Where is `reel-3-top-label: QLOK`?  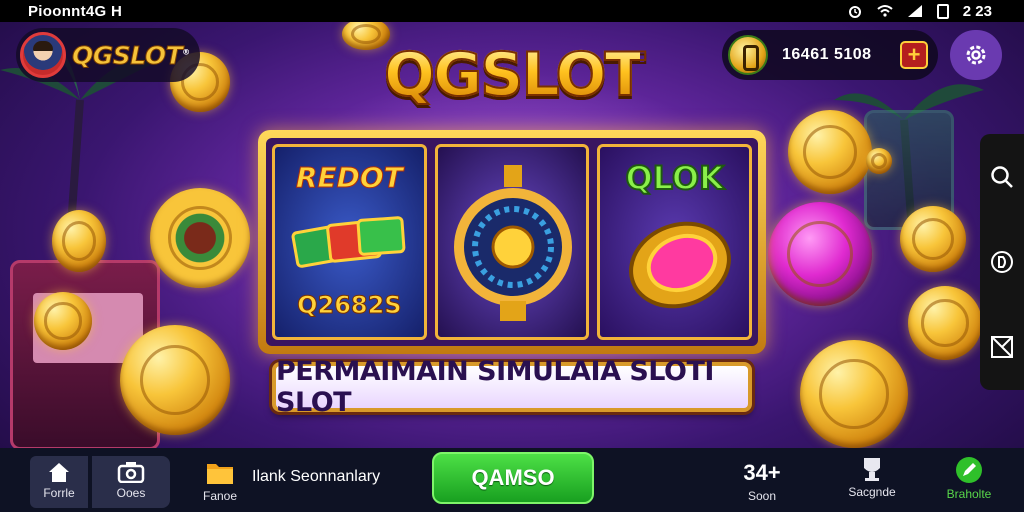
reel-3-top-label: QLOK is located at coordinates (674, 178).